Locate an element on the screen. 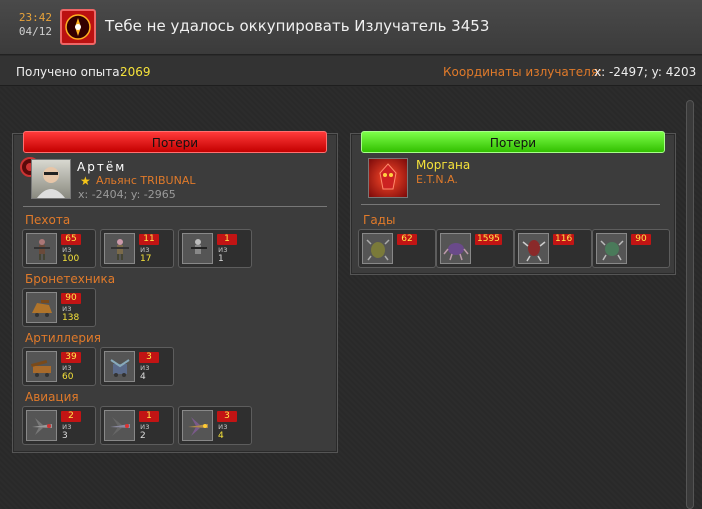  unit-card: 1 из 1 is located at coordinates (215, 248).